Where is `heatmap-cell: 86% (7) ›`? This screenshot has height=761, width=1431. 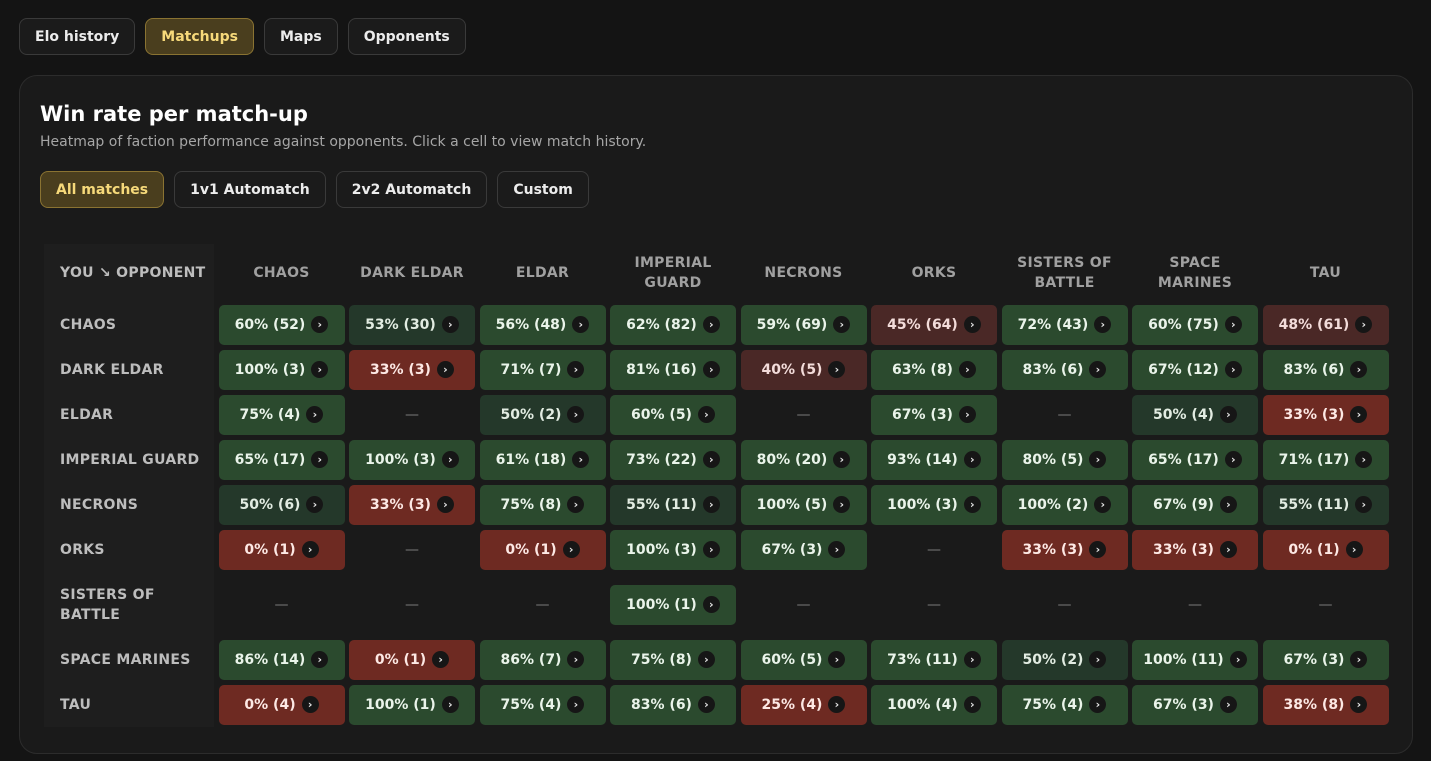 heatmap-cell: 86% (7) › is located at coordinates (542, 659).